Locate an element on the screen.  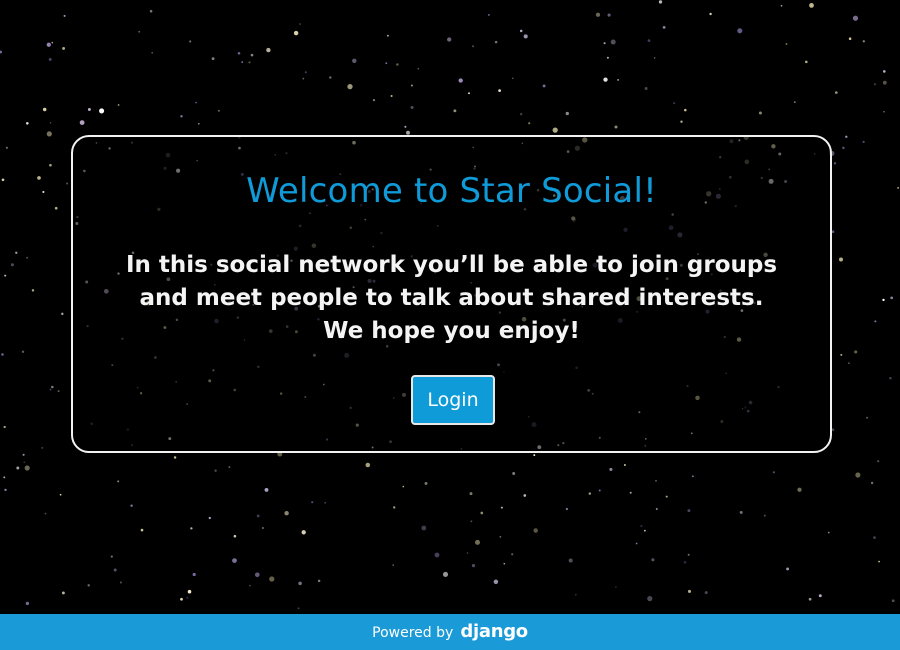
footer-powered-by: Powered by is located at coordinates (413, 633).